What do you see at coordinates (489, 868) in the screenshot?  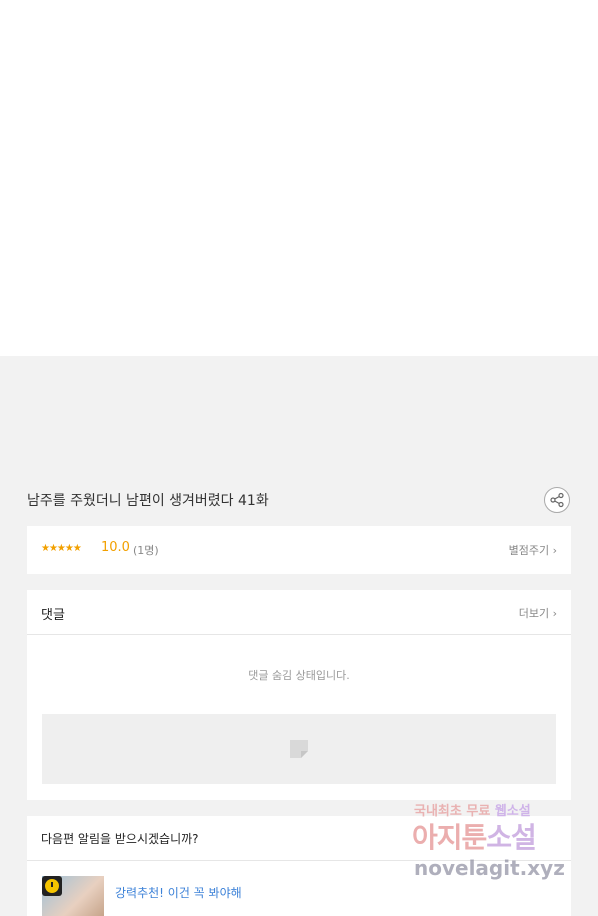 I see `watermark-url: novelagit.xyz` at bounding box center [489, 868].